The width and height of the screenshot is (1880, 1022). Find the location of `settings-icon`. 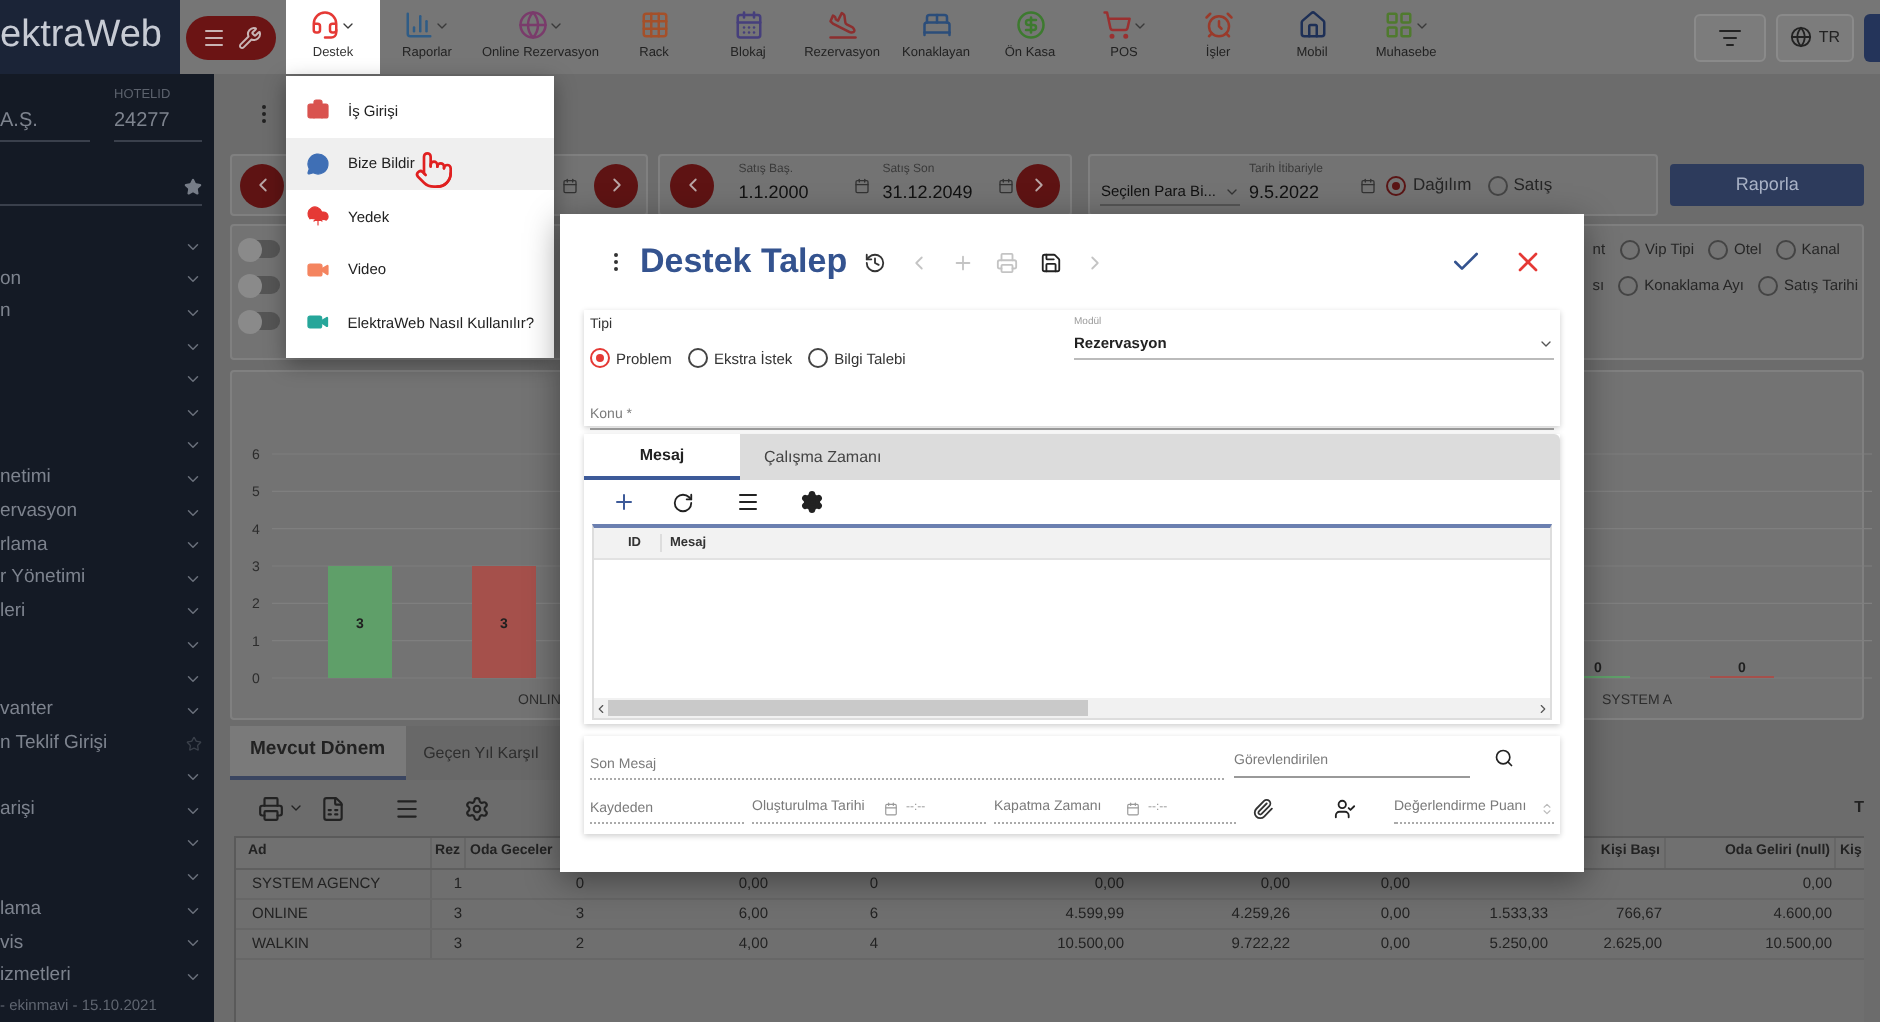

settings-icon is located at coordinates (812, 502).